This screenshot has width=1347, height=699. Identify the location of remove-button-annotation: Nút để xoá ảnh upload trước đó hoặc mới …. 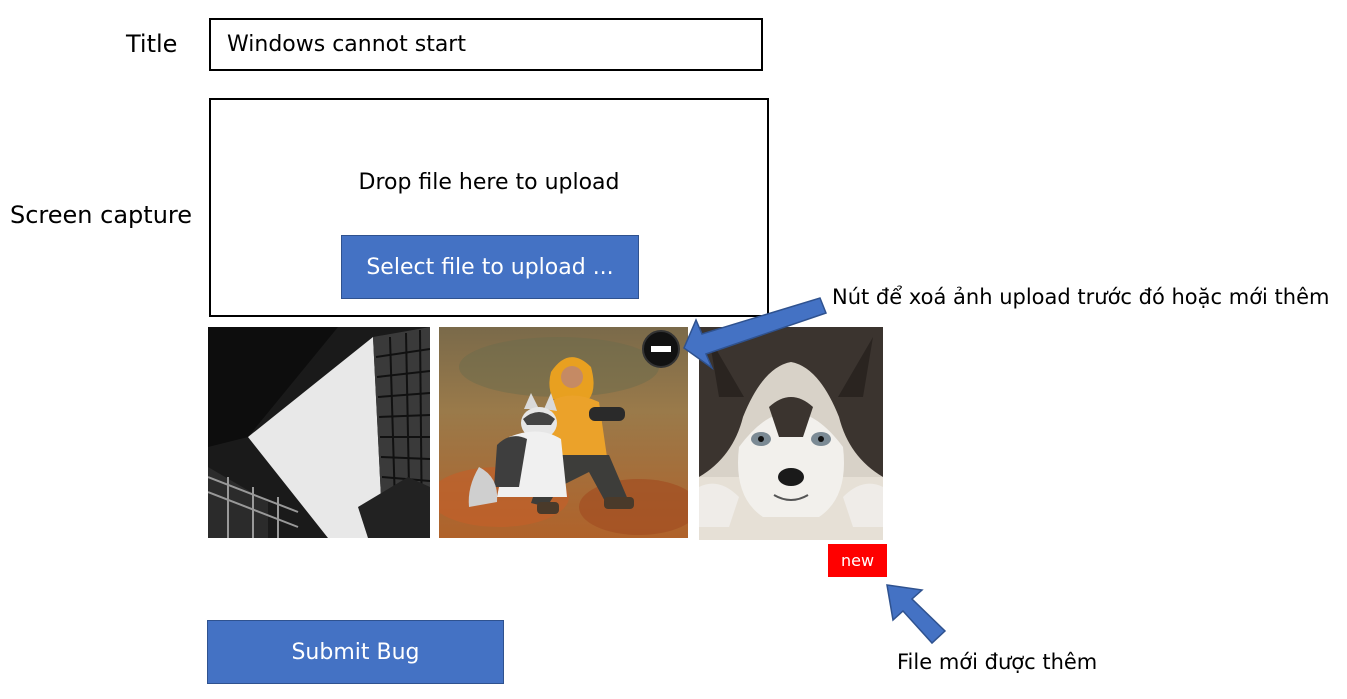
(1081, 297).